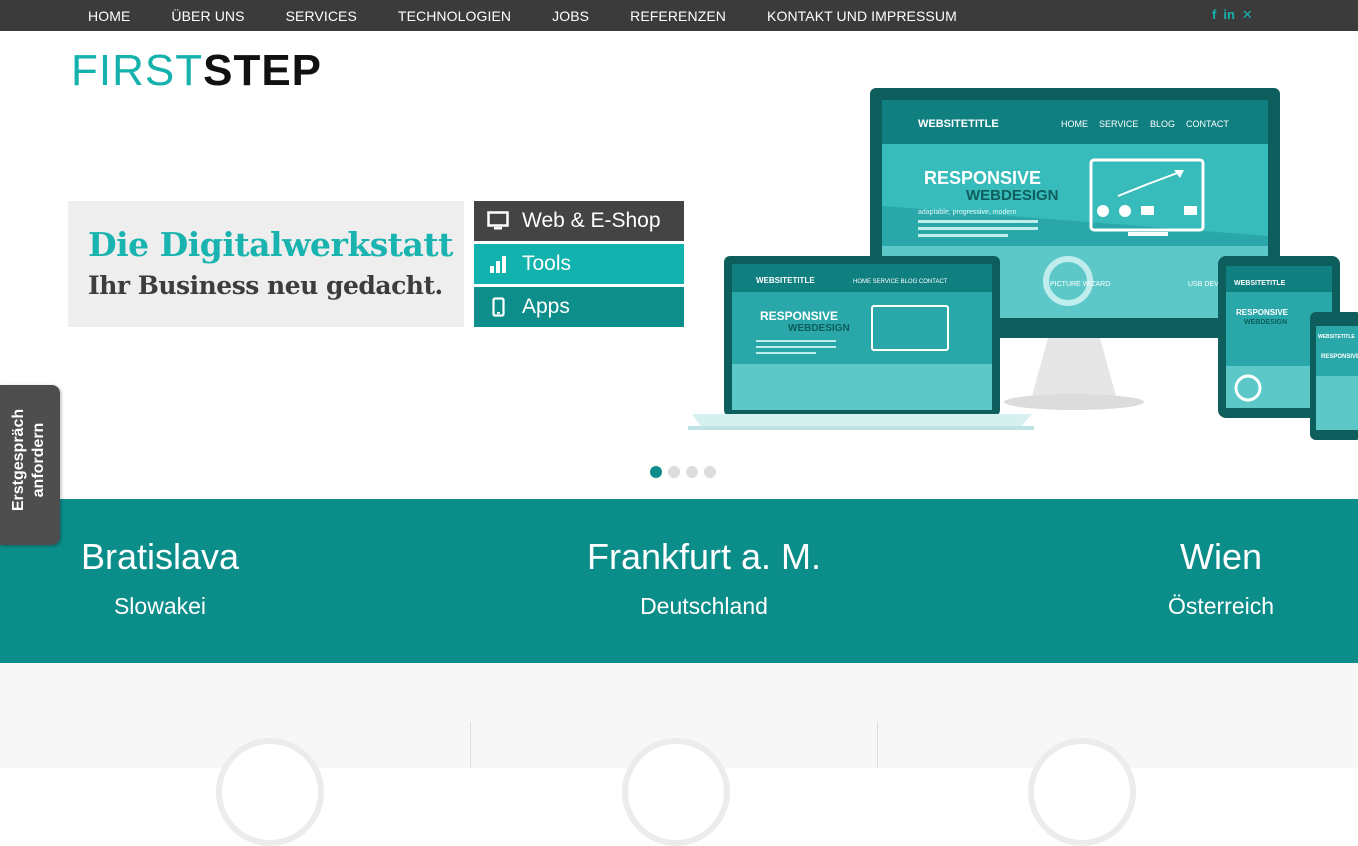  What do you see at coordinates (38, 460) in the screenshot?
I see `request-consultation-line2: anfordern` at bounding box center [38, 460].